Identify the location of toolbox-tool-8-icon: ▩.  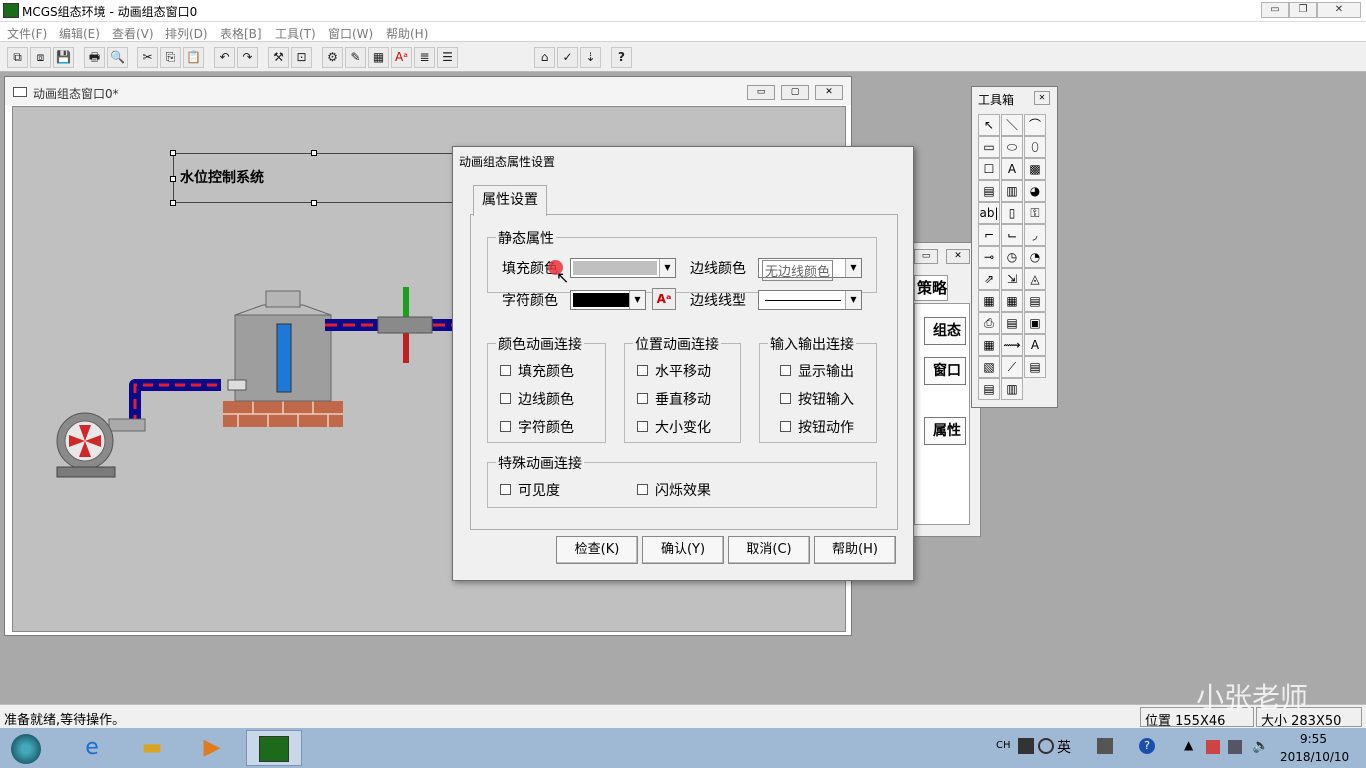
(1035, 169).